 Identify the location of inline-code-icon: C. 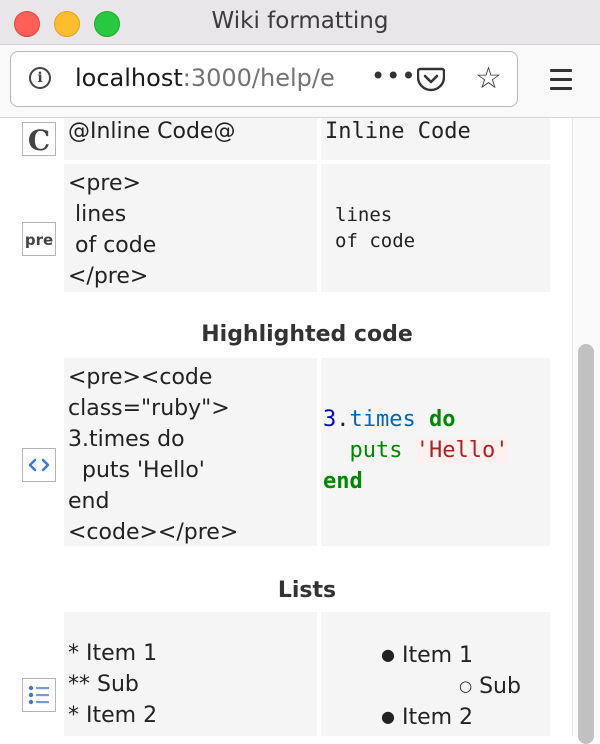
(39, 139).